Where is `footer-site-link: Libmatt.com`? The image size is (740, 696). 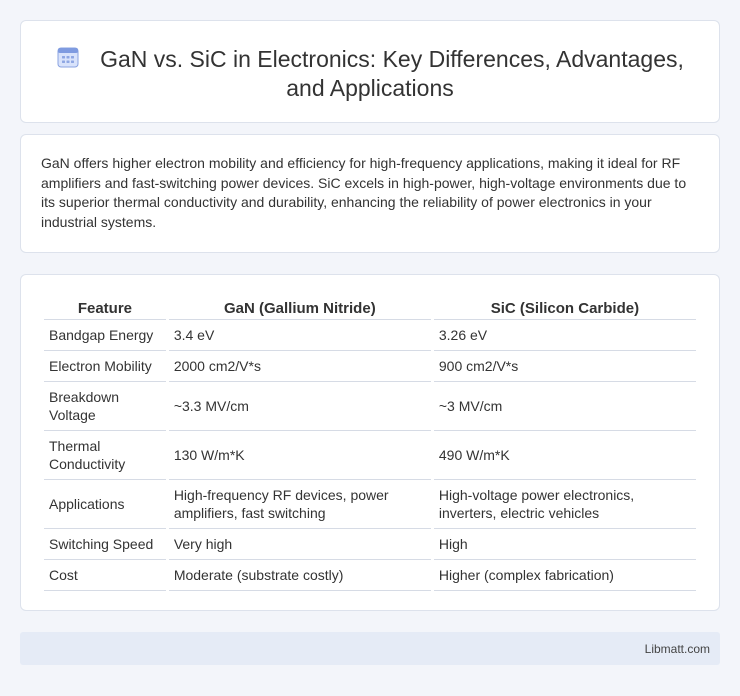
footer-site-link: Libmatt.com is located at coordinates (677, 649).